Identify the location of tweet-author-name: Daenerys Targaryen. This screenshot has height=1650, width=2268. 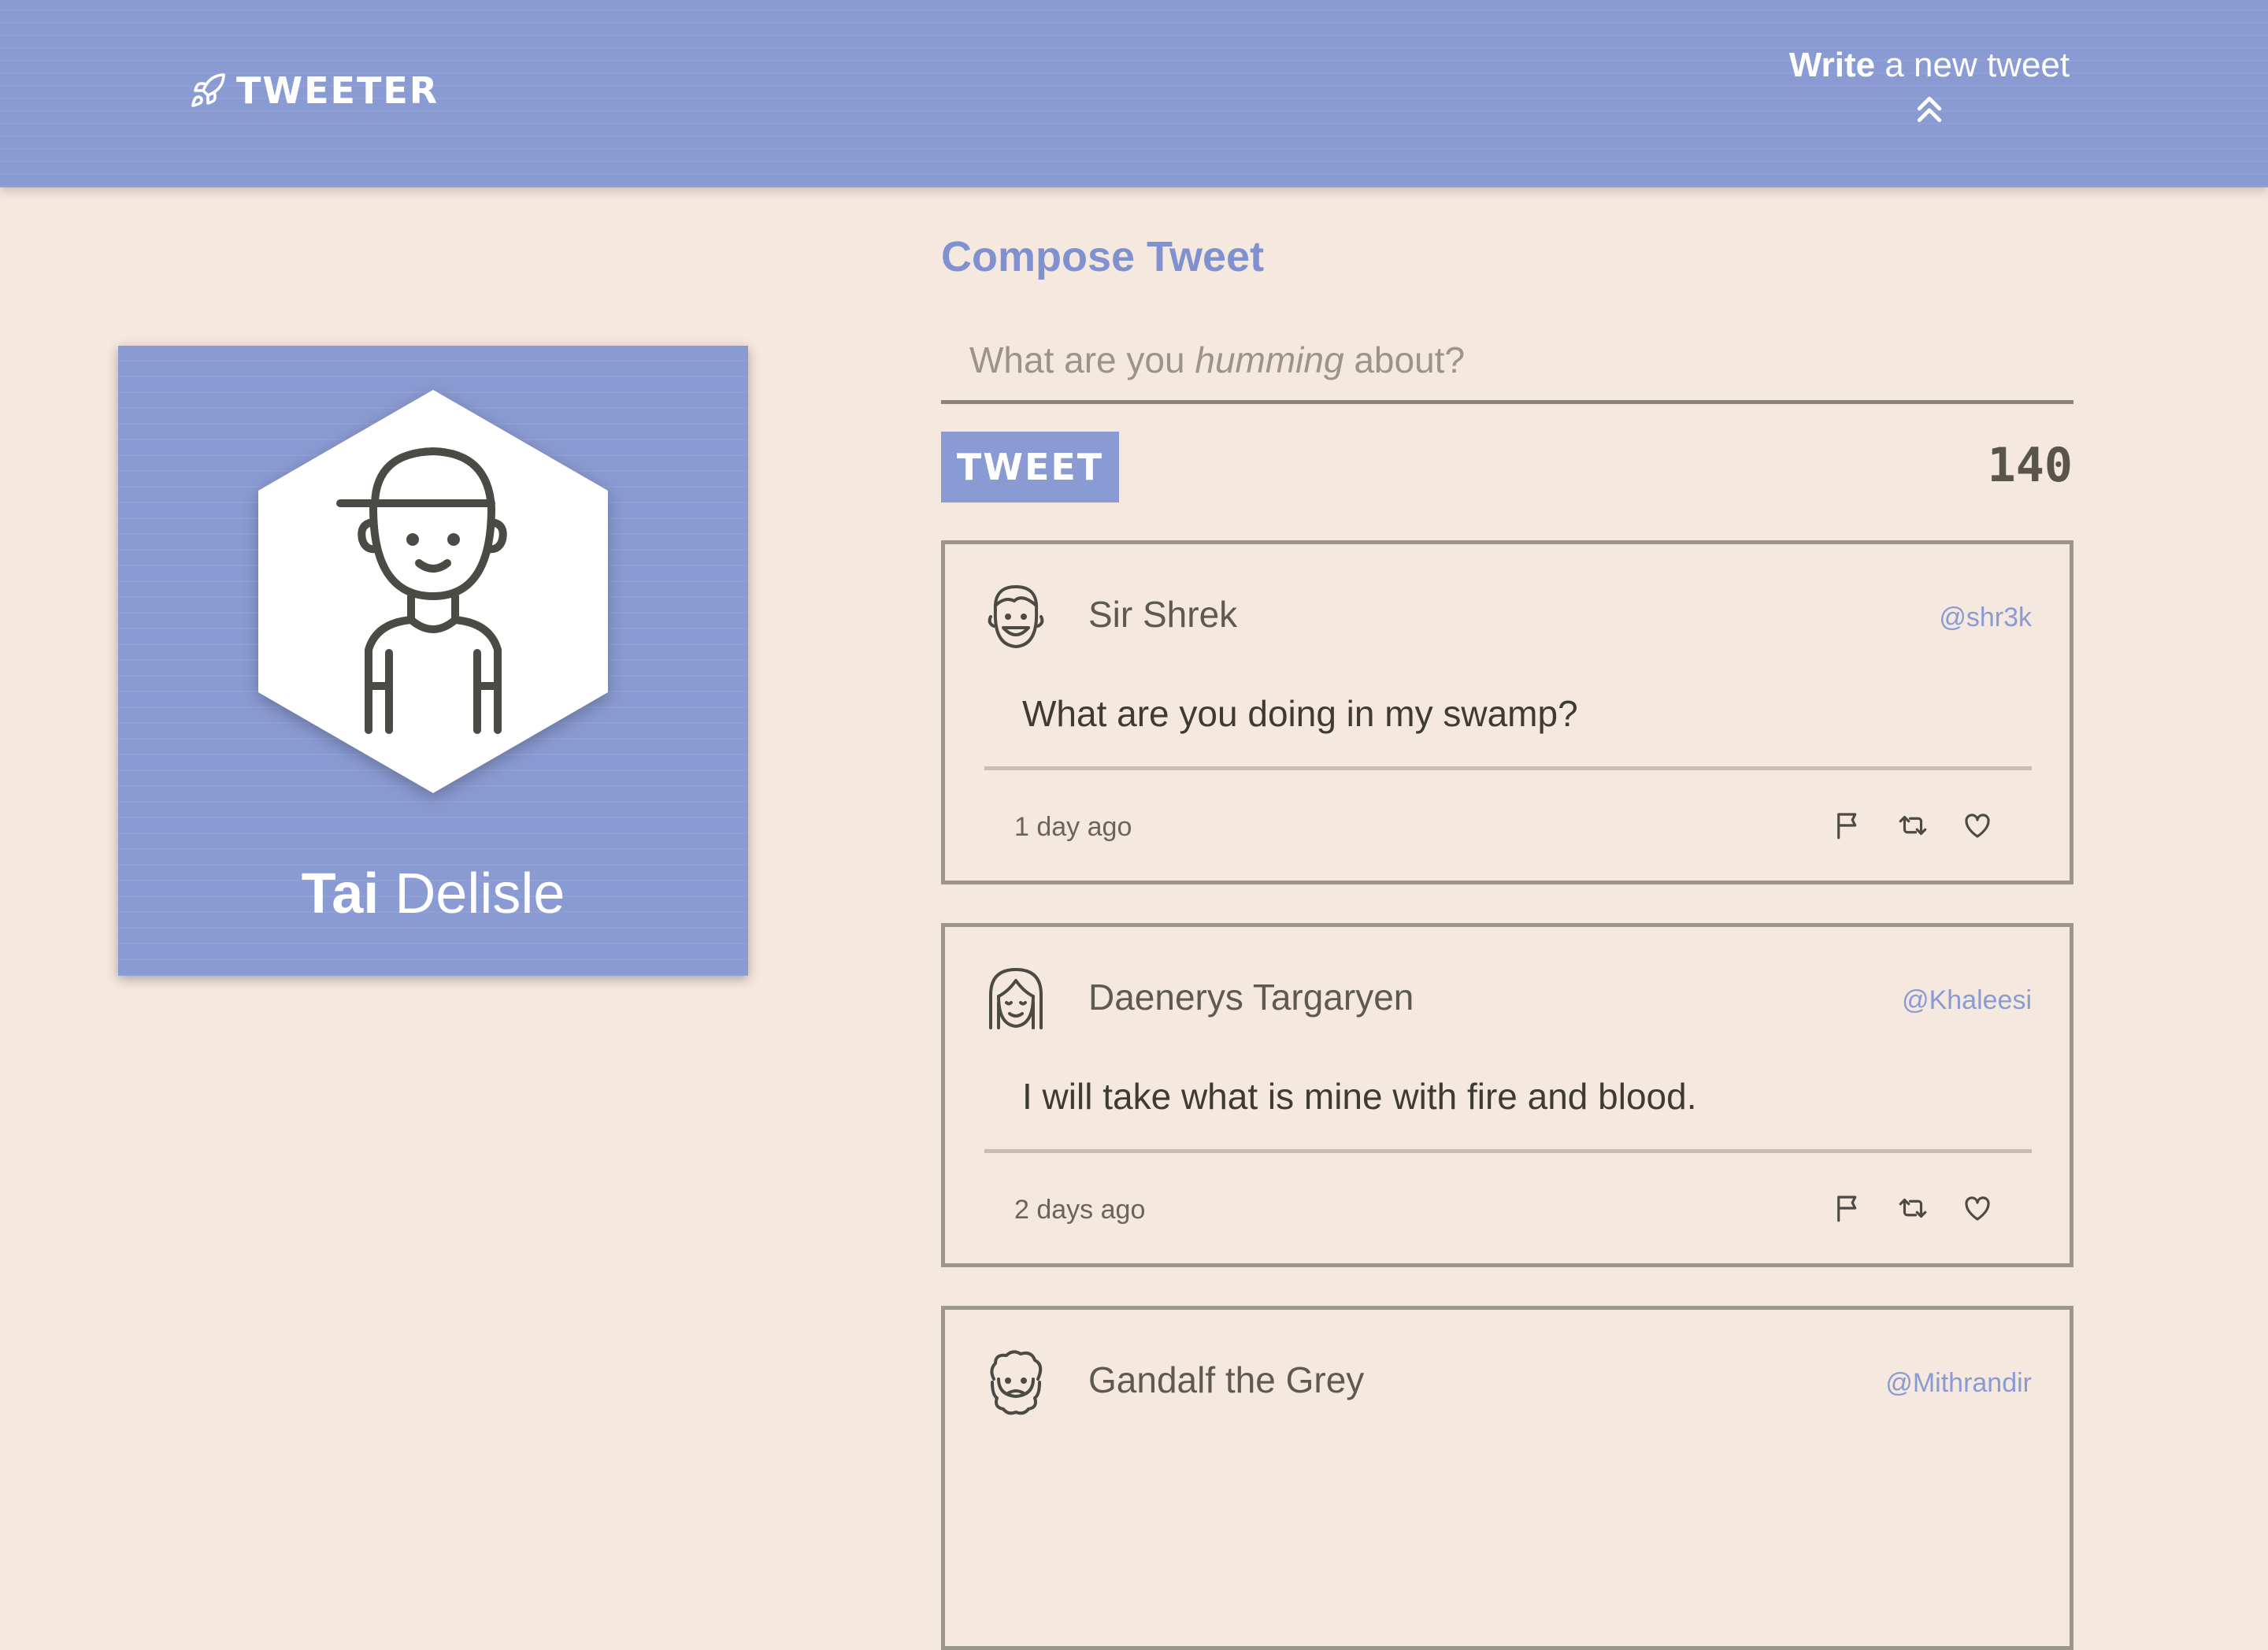
(1251, 997).